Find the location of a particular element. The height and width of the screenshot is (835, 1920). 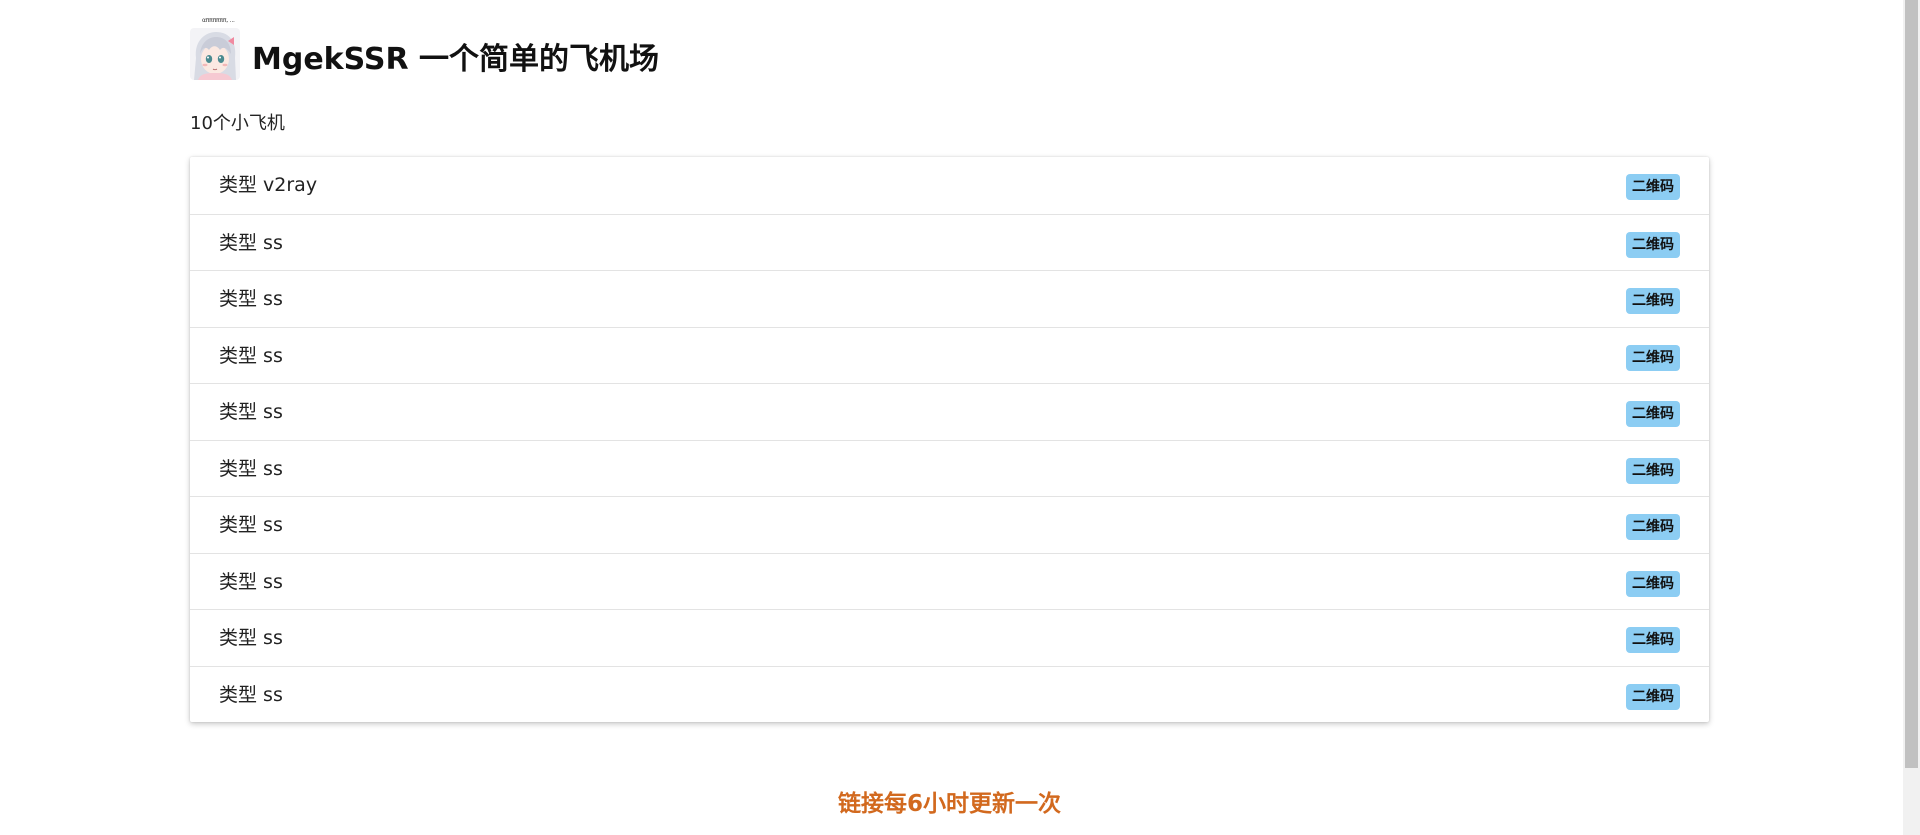

server-row: 类型 v2ray 二维码 is located at coordinates (949, 185).